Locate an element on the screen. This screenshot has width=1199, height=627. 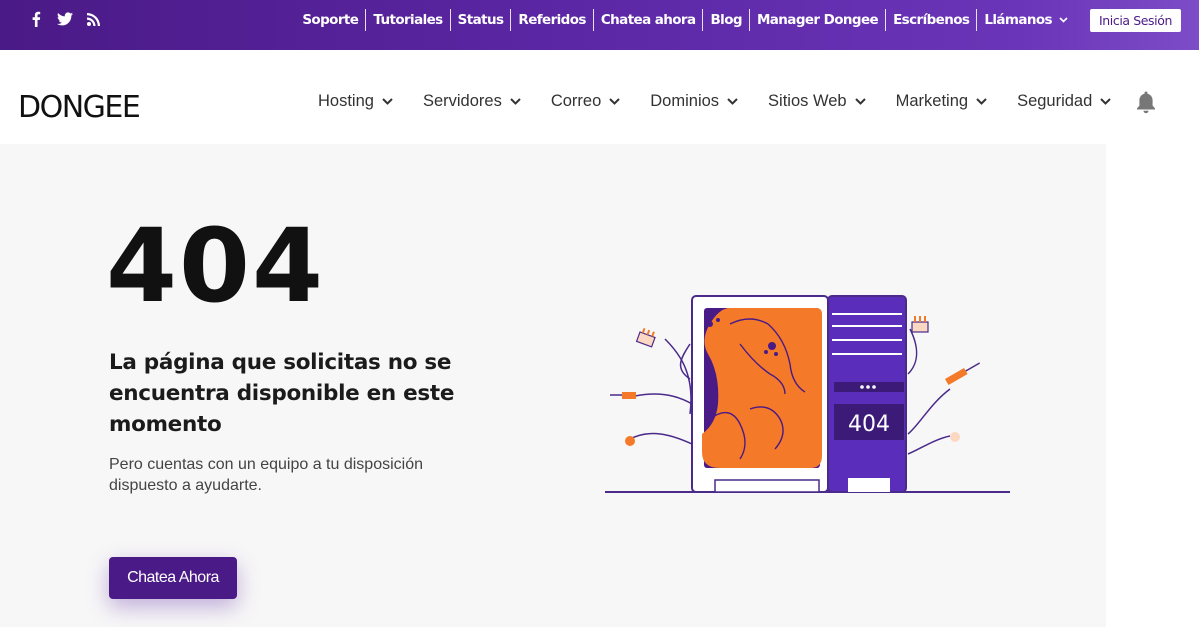
nav-marketing: Marketing is located at coordinates (941, 101).